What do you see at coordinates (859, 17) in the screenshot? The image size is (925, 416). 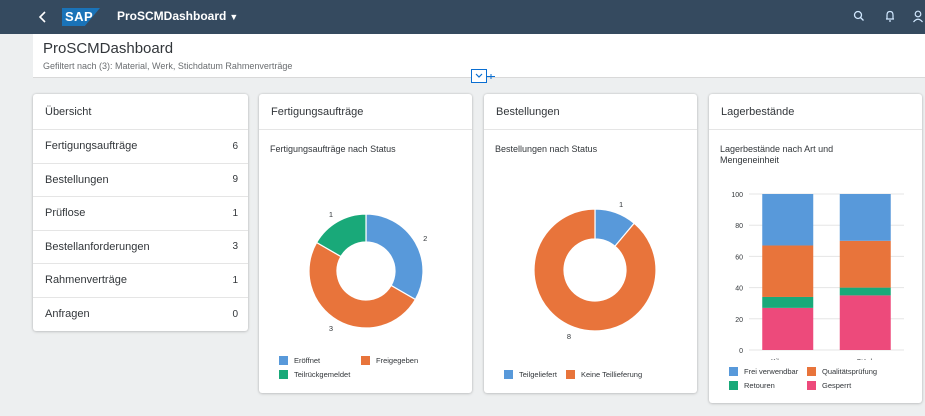 I see `search-icon` at bounding box center [859, 17].